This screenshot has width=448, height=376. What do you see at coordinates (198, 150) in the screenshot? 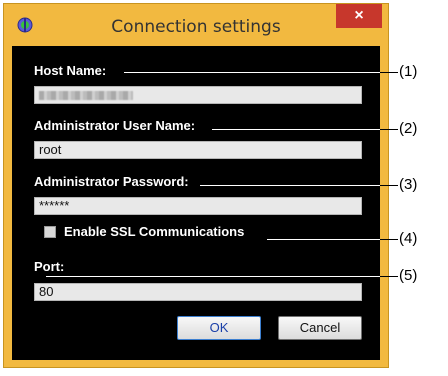
I see `admin-user-field: root` at bounding box center [198, 150].